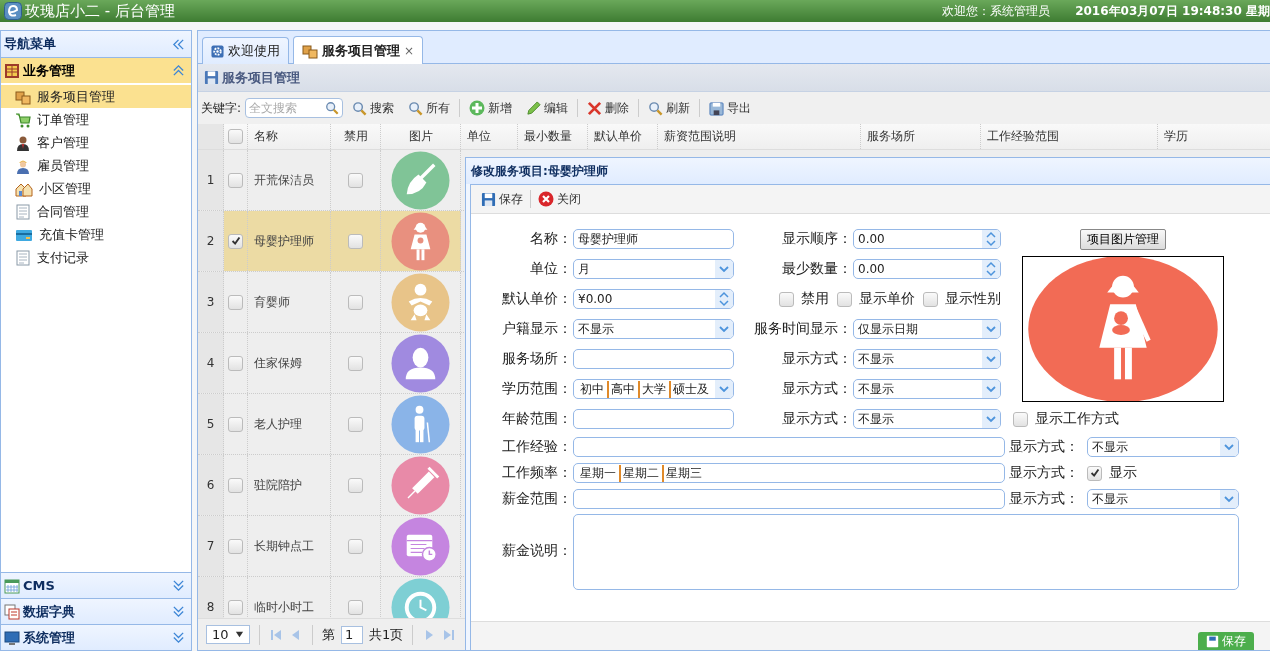 Image resolution: width=1270 pixels, height=651 pixels. Describe the element at coordinates (96, 188) in the screenshot. I see `sidebar-item: 小区管理` at that location.